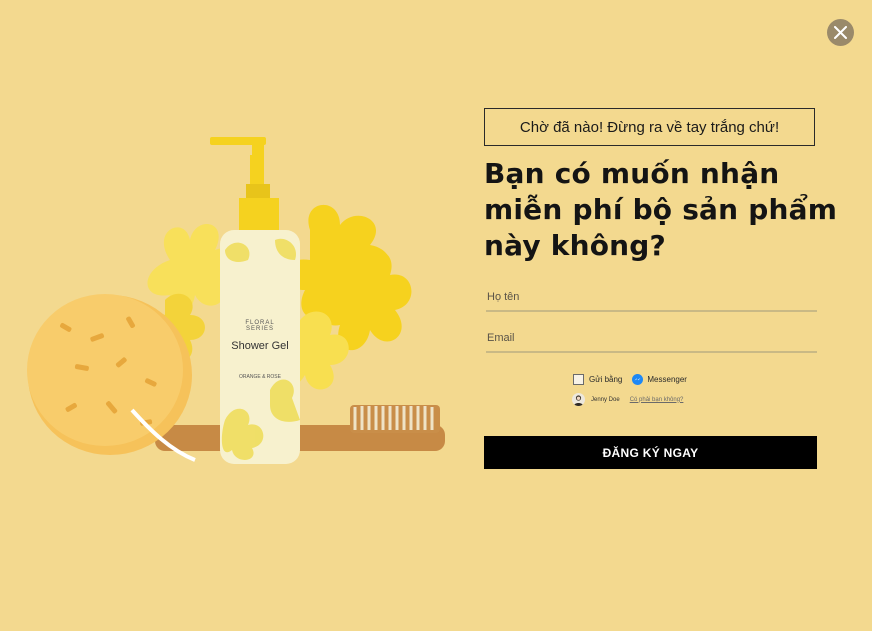 The height and width of the screenshot is (631, 872). I want to click on close-icon, so click(840, 32).